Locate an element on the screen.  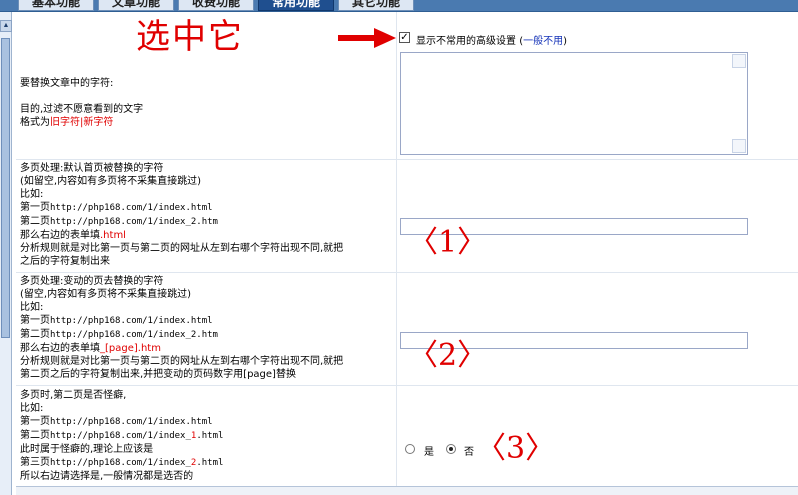
scroll-down-icon is located at coordinates (739, 146).